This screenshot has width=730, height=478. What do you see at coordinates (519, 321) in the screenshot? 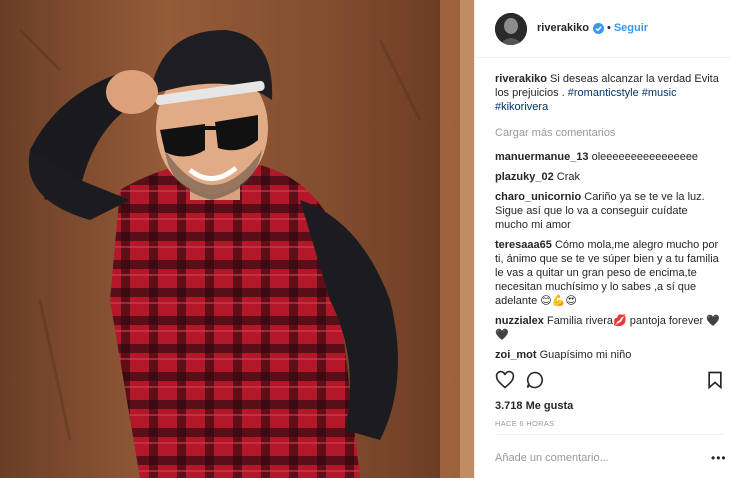
I see `comment-username: nuzzialex` at bounding box center [519, 321].